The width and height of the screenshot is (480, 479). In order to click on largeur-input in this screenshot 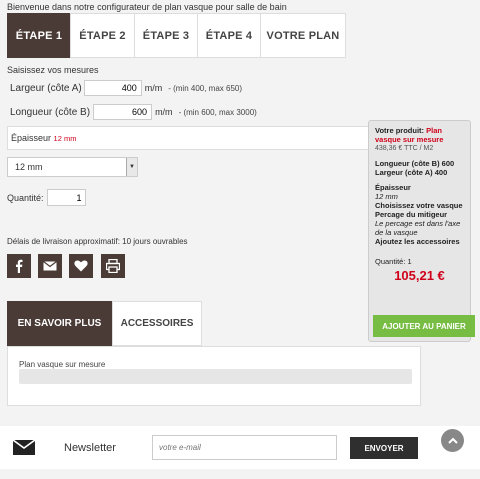, I will do `click(112, 88)`.